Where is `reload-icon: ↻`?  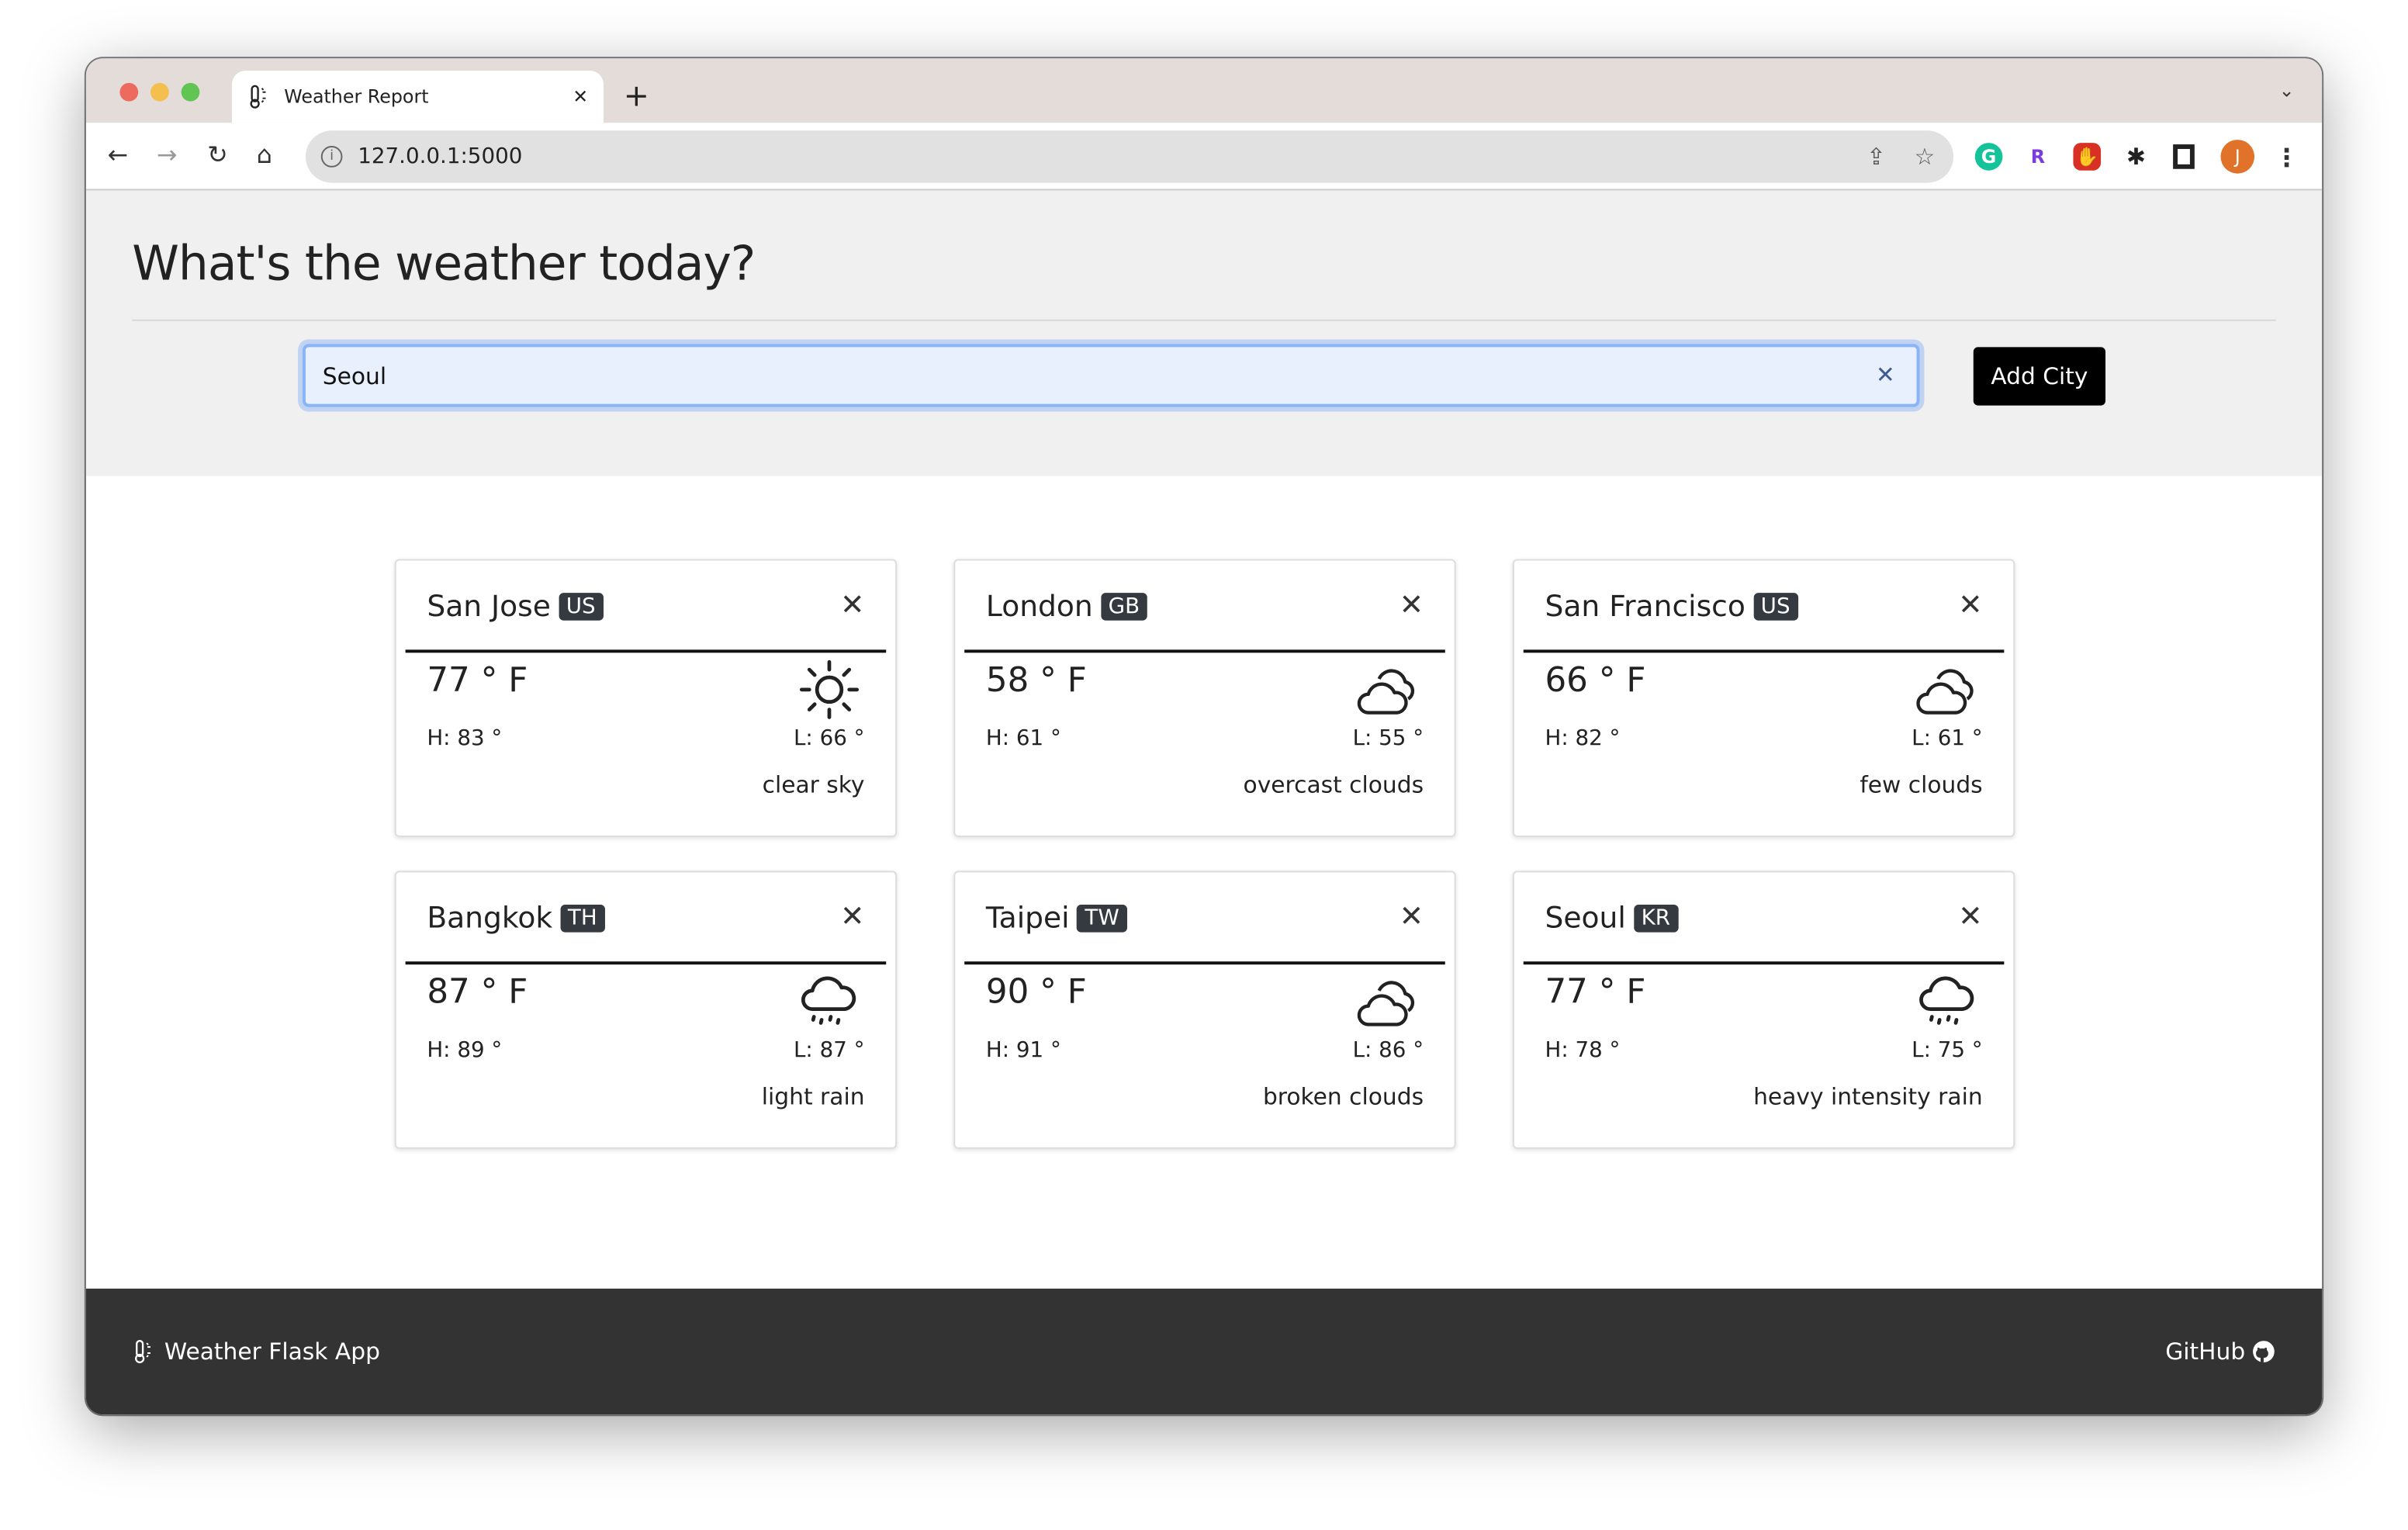
reload-icon: ↻ is located at coordinates (217, 155).